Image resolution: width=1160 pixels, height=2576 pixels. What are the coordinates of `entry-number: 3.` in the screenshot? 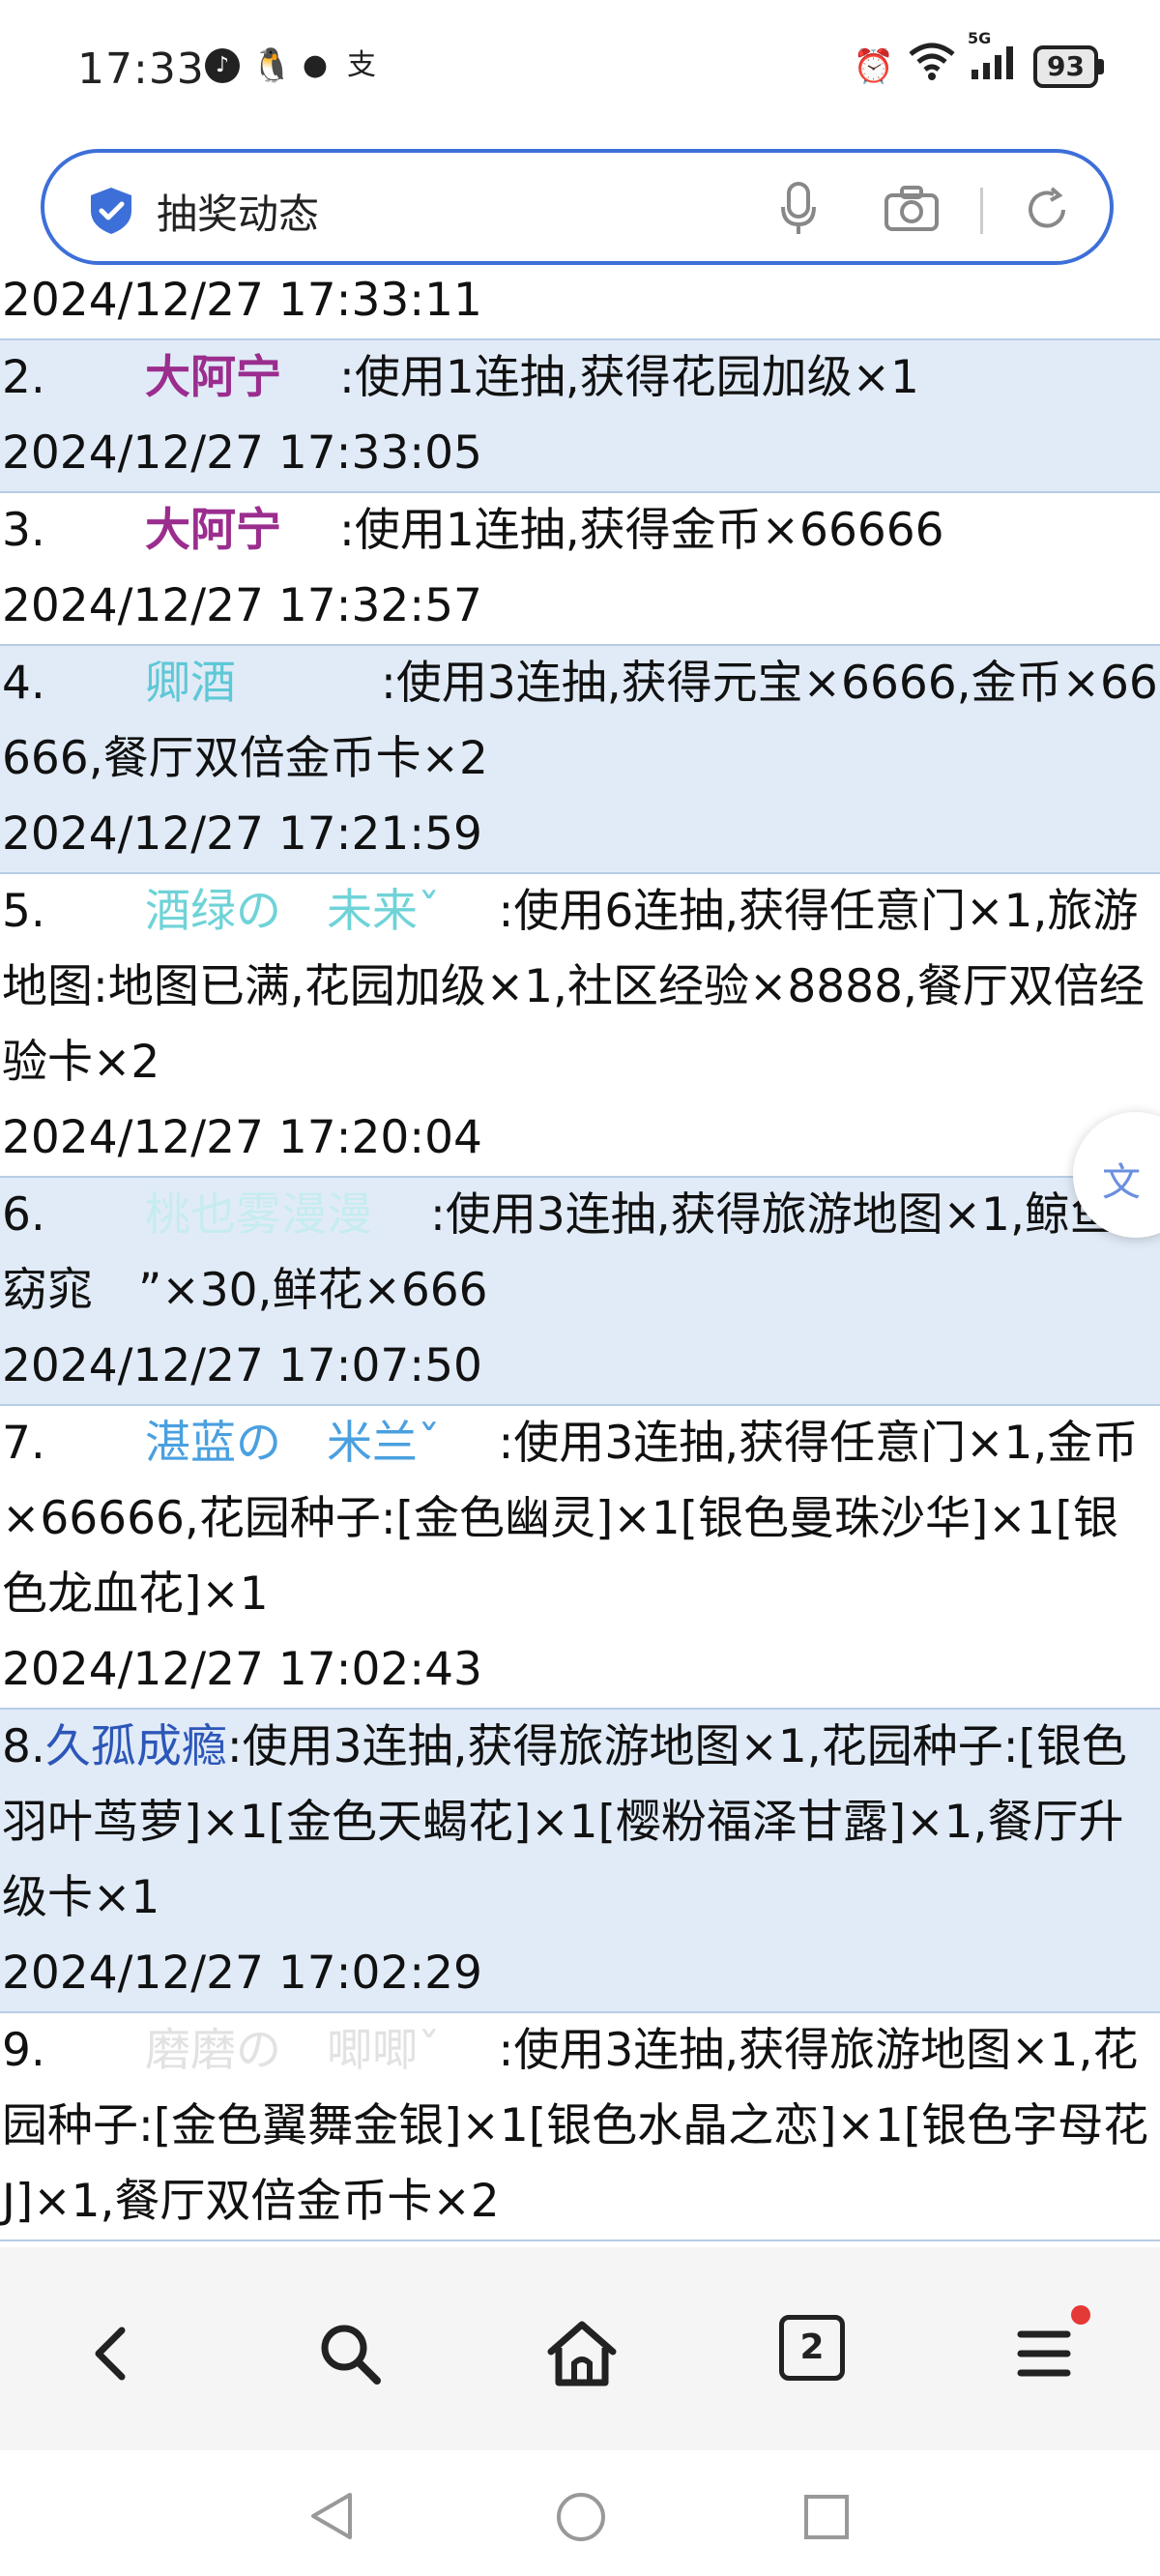 It's located at (24, 530).